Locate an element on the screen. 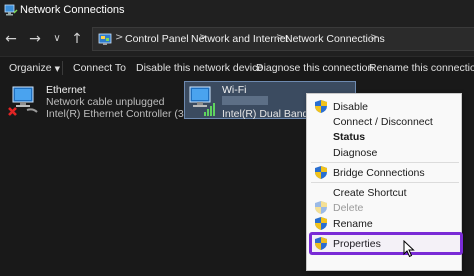  back-button: ← is located at coordinates (11, 39).